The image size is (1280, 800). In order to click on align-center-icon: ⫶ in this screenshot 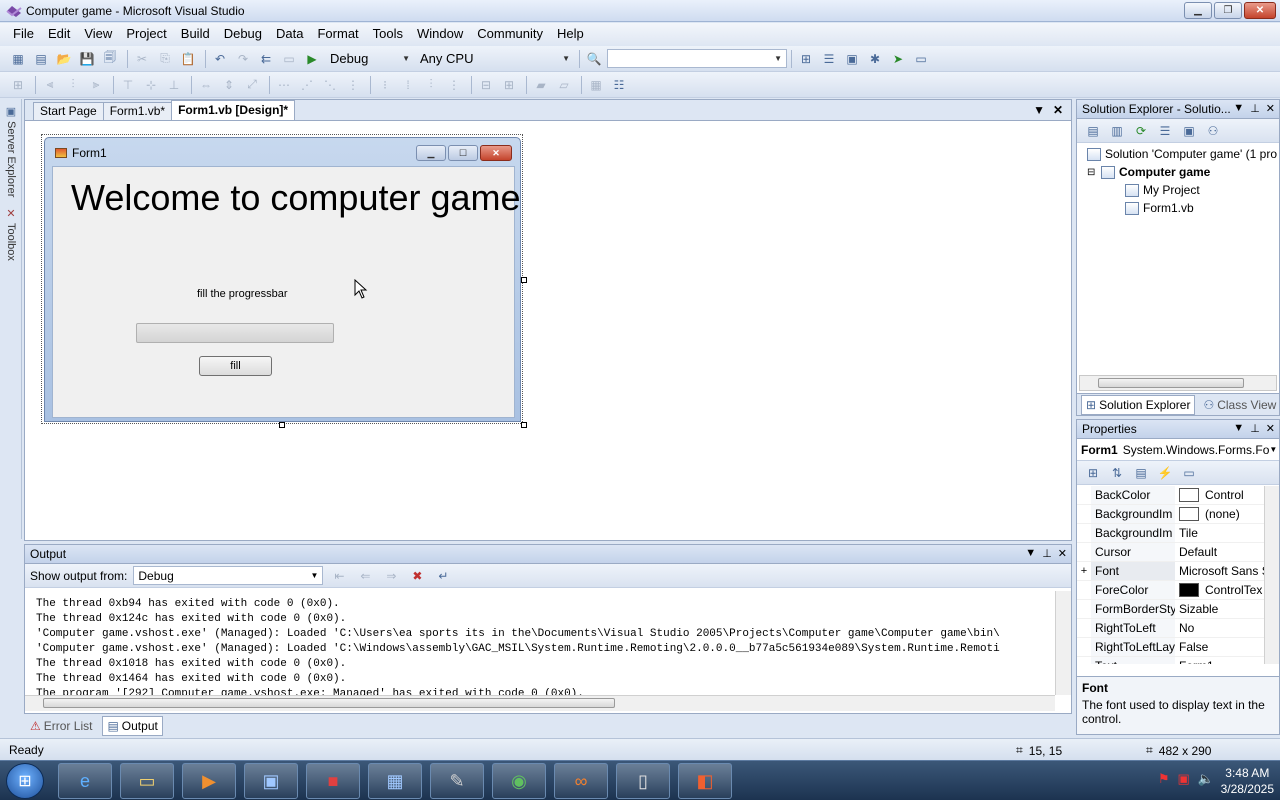, I will do `click(73, 85)`.